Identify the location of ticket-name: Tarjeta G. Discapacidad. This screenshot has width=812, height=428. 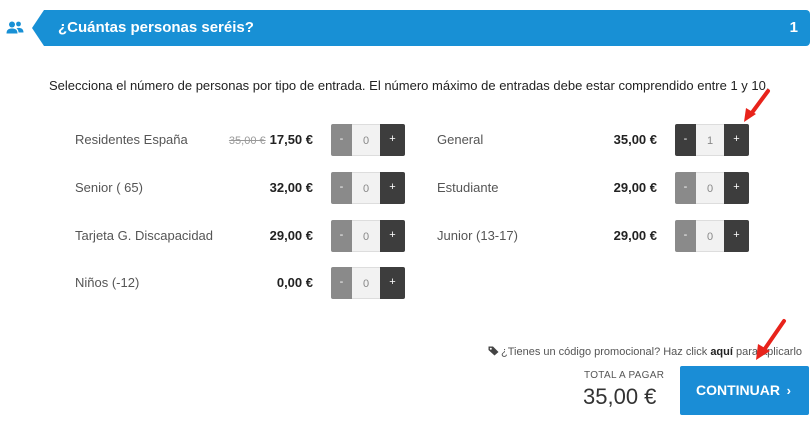
(144, 235).